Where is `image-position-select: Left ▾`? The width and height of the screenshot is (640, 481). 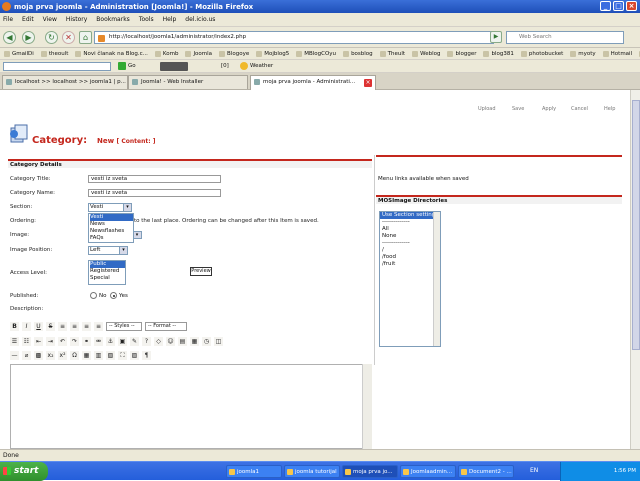
image-position-select: Left ▾ is located at coordinates (108, 250).